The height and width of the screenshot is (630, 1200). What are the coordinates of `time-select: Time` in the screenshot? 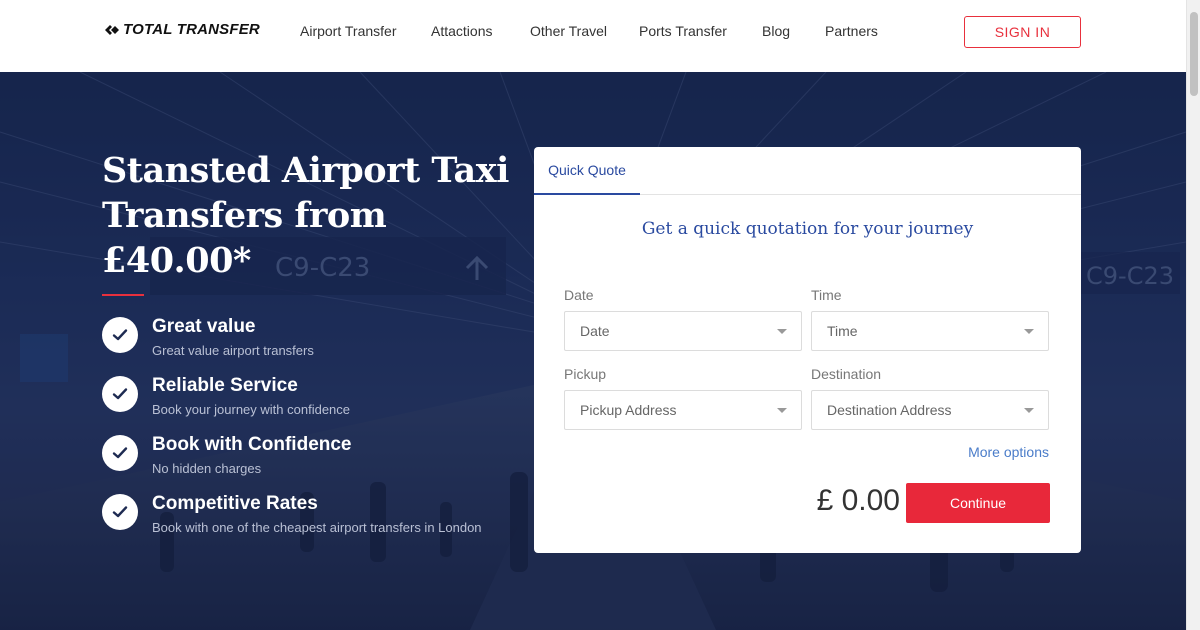 It's located at (930, 331).